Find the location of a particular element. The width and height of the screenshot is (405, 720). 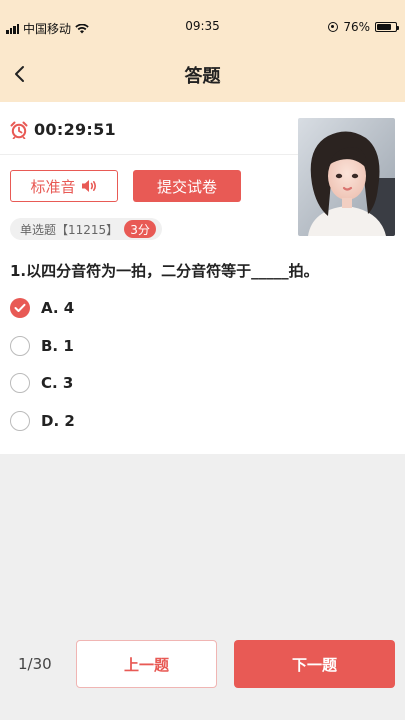

page-indicator: 1/30 is located at coordinates (35, 664).